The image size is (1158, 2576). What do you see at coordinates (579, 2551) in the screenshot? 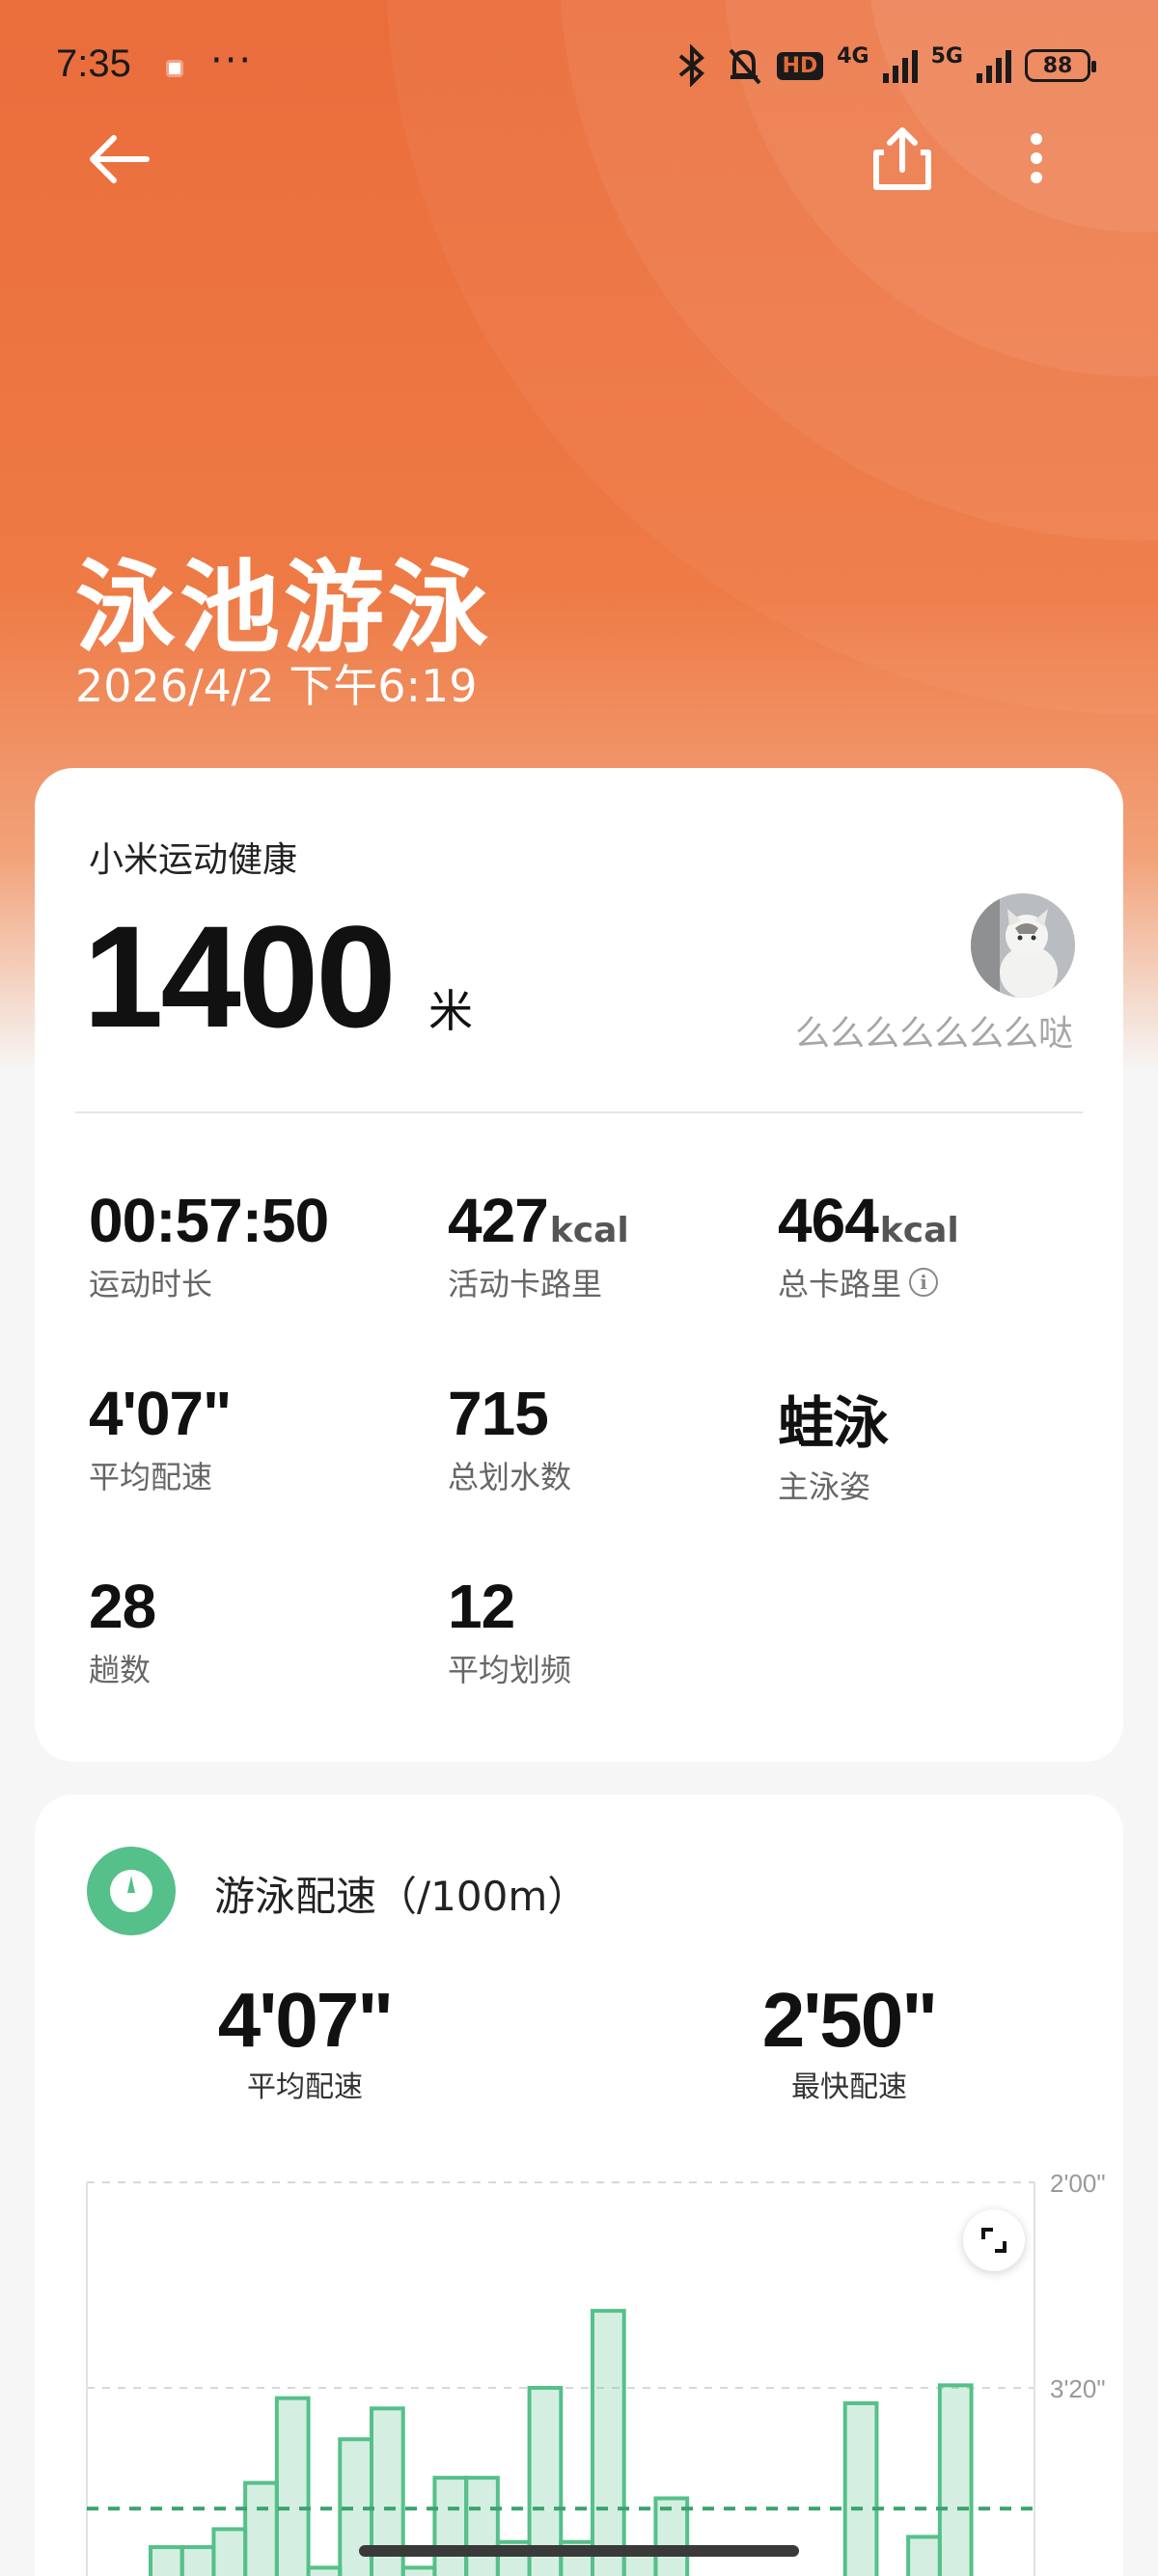
I see `home-indicator` at bounding box center [579, 2551].